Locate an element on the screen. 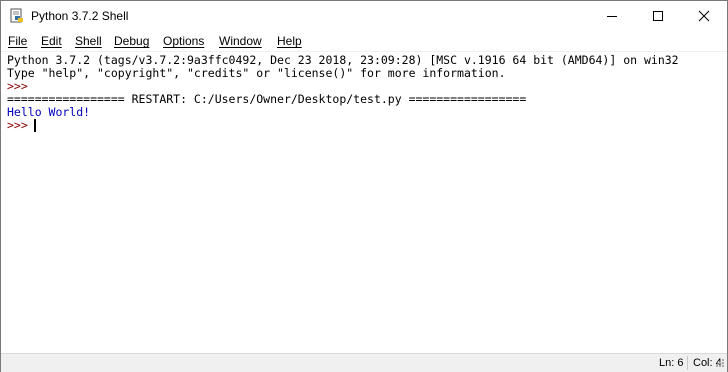 Image resolution: width=728 pixels, height=372 pixels. minimize-icon is located at coordinates (612, 16).